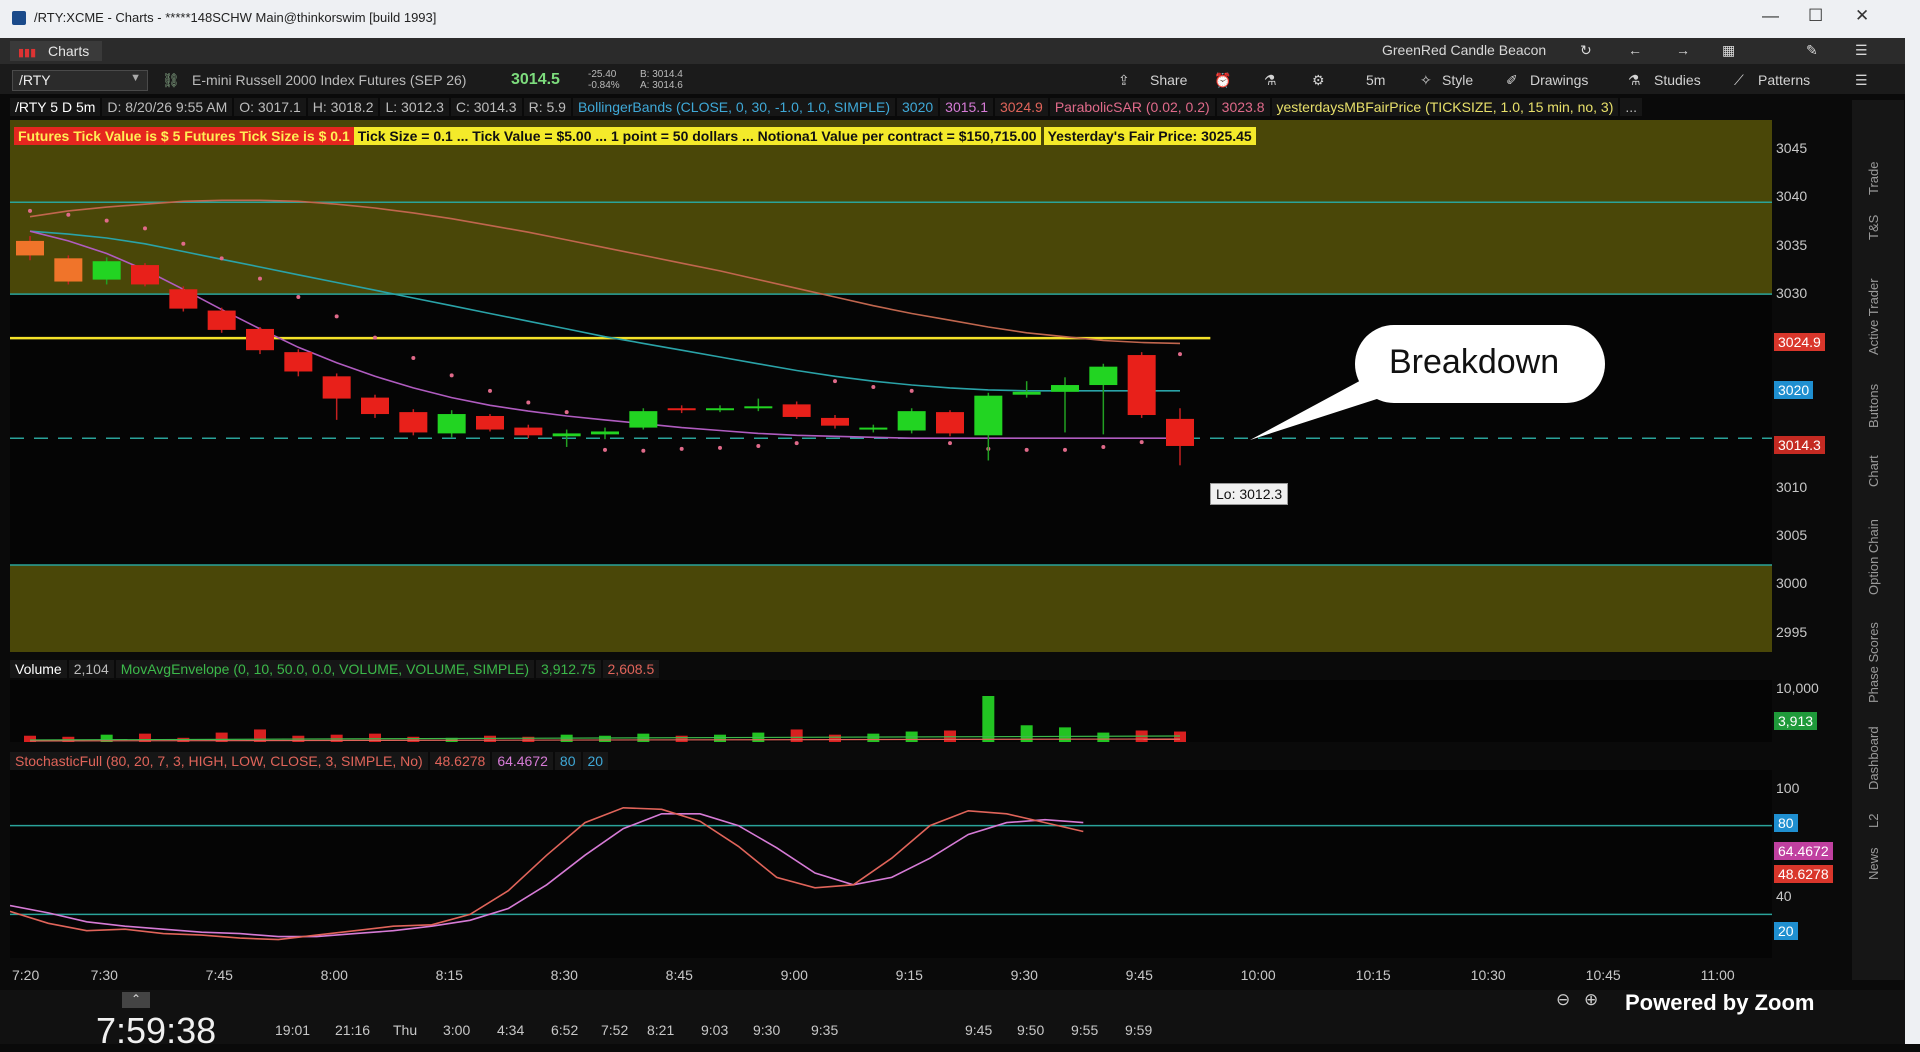 This screenshot has height=1052, width=1920. I want to click on studies-button: Studies, so click(1677, 80).